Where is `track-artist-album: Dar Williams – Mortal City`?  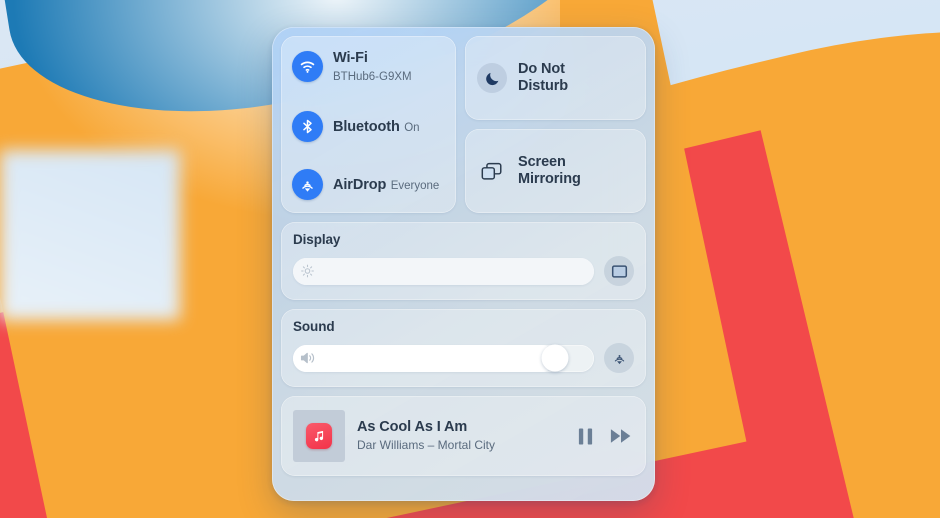 track-artist-album: Dar Williams – Mortal City is located at coordinates (426, 445).